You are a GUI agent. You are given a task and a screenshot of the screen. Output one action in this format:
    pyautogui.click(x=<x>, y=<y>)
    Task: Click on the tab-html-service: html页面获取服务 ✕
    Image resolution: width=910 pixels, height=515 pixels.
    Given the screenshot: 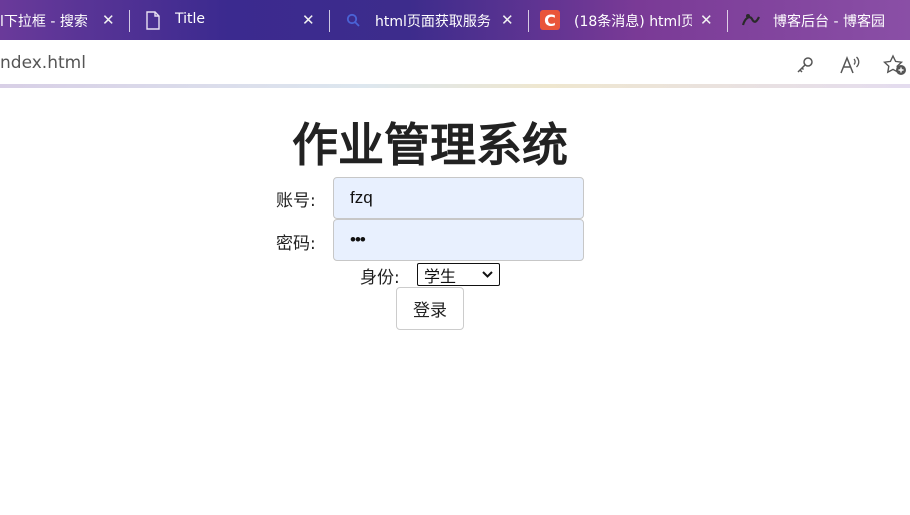 What is the action you would take?
    pyautogui.click(x=429, y=20)
    